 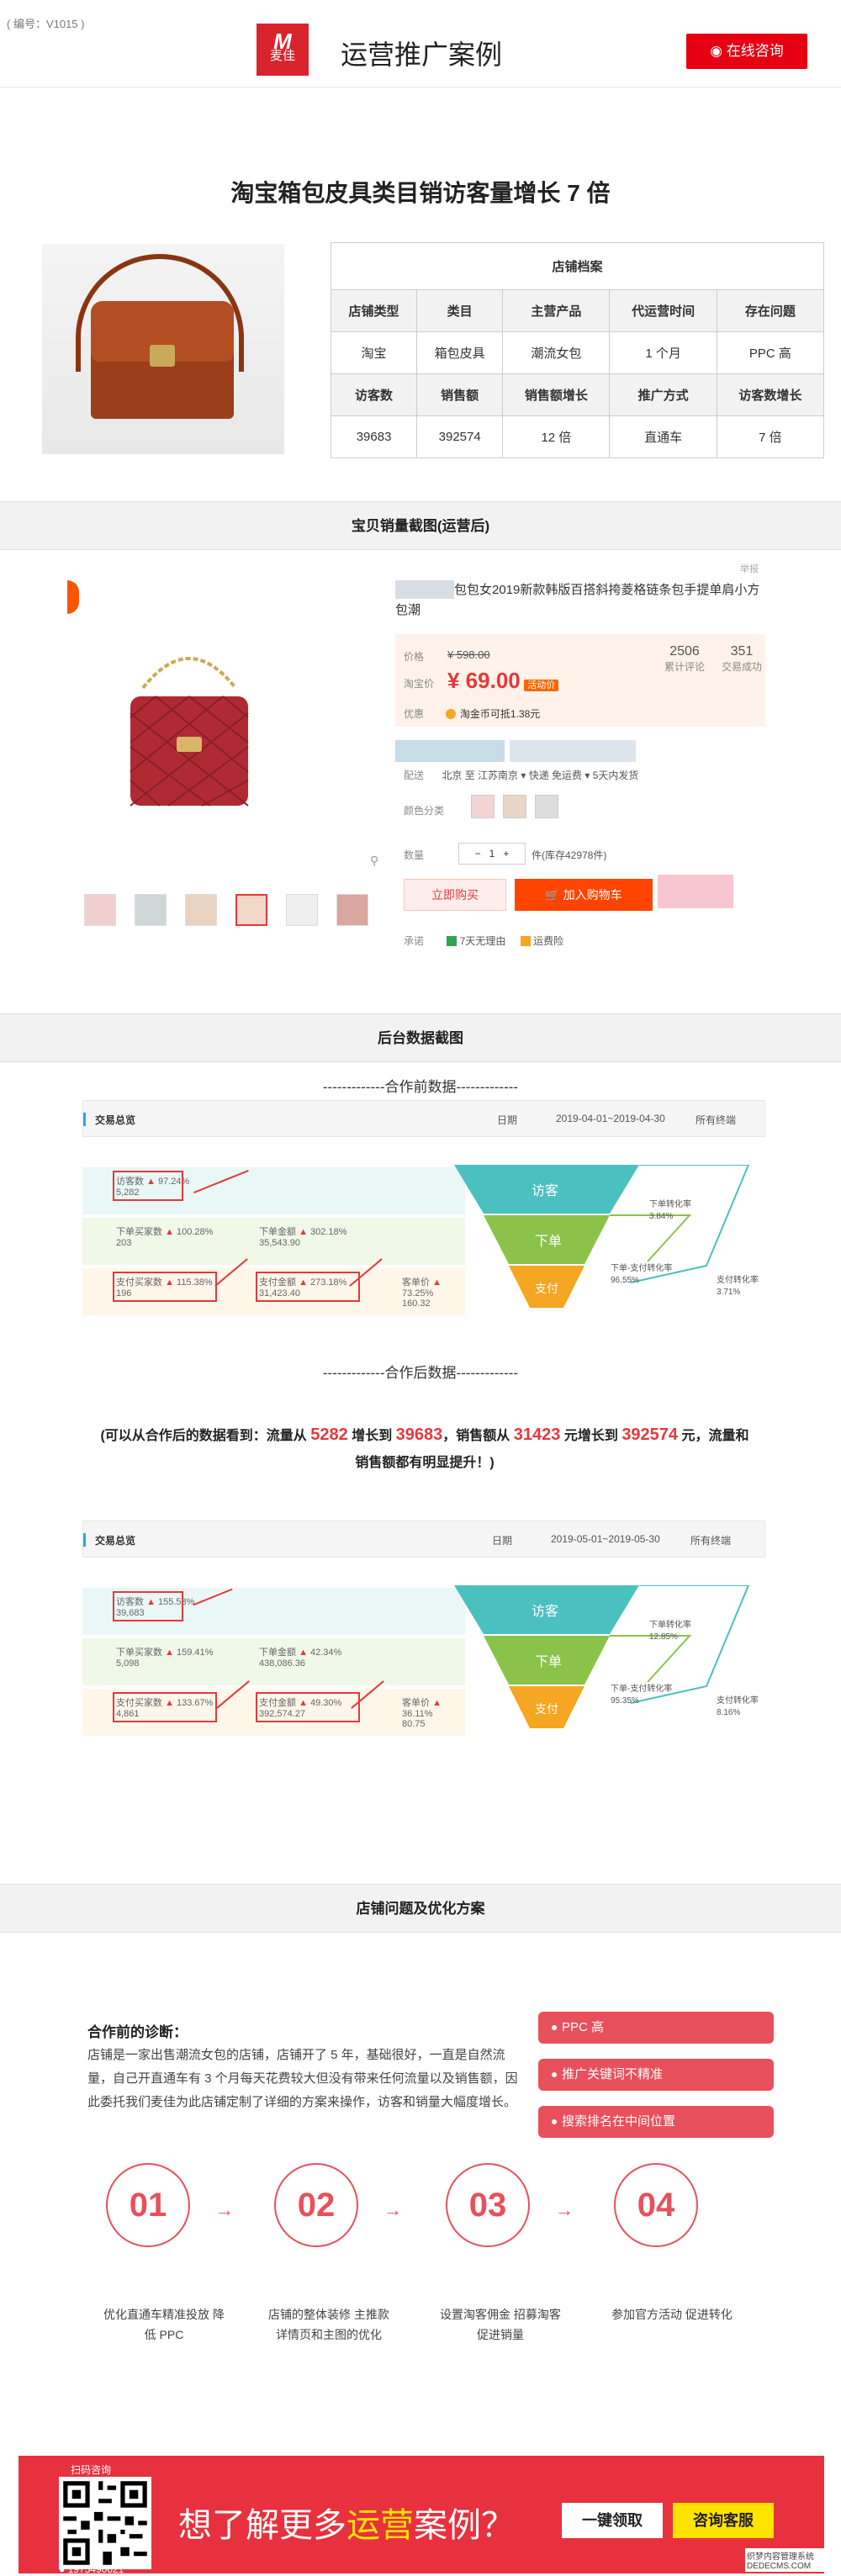 I want to click on section-sales-screenshot: 宝贝销量截图(运营后), so click(x=420, y=525).